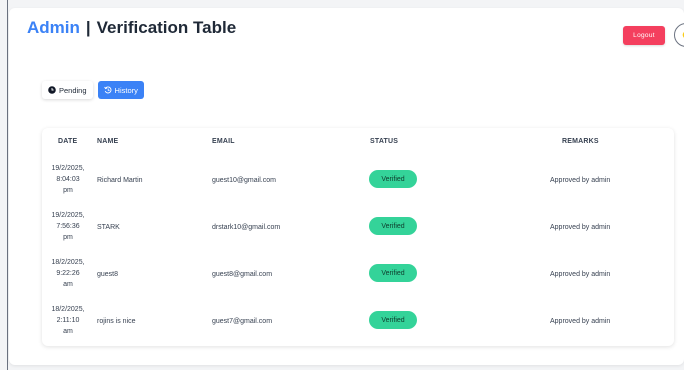  What do you see at coordinates (244, 180) in the screenshot?
I see `email-cell: guest10@gmail.com` at bounding box center [244, 180].